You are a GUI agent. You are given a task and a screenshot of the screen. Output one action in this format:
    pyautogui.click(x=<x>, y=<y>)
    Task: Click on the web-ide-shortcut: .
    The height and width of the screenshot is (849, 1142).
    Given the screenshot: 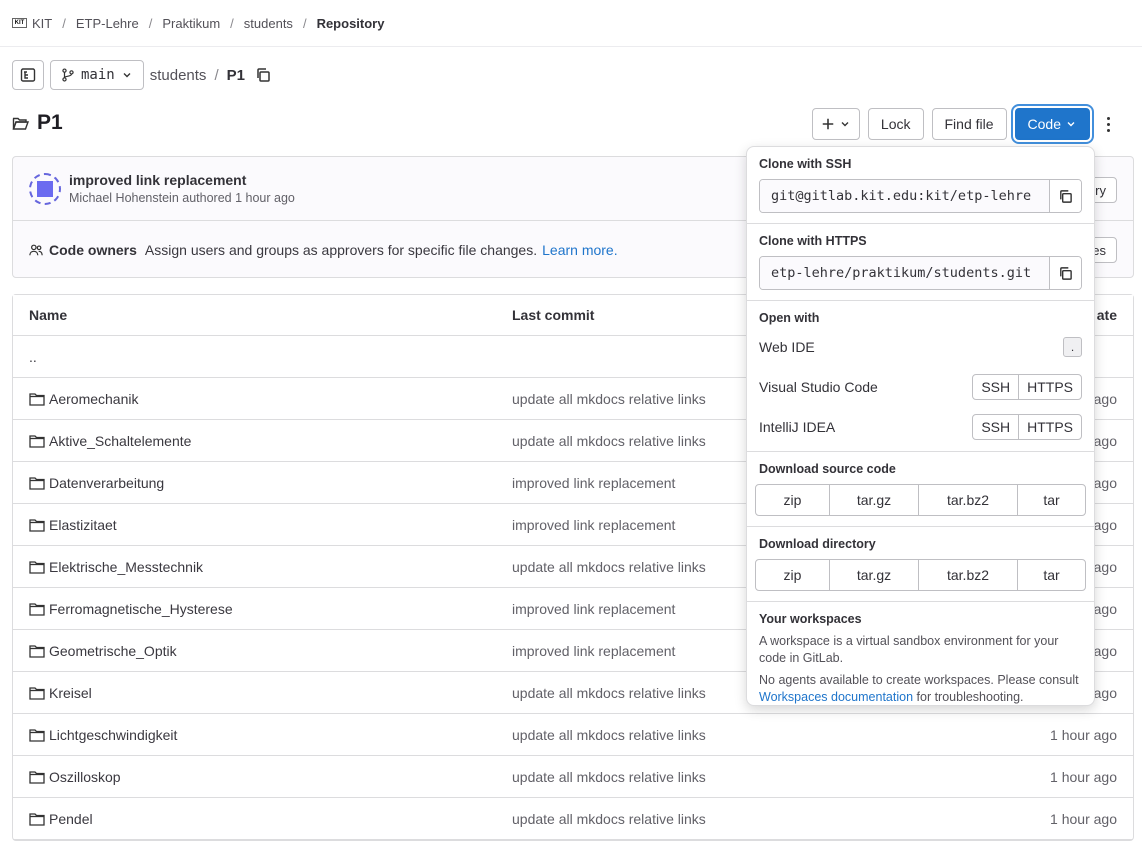 What is the action you would take?
    pyautogui.click(x=1072, y=347)
    